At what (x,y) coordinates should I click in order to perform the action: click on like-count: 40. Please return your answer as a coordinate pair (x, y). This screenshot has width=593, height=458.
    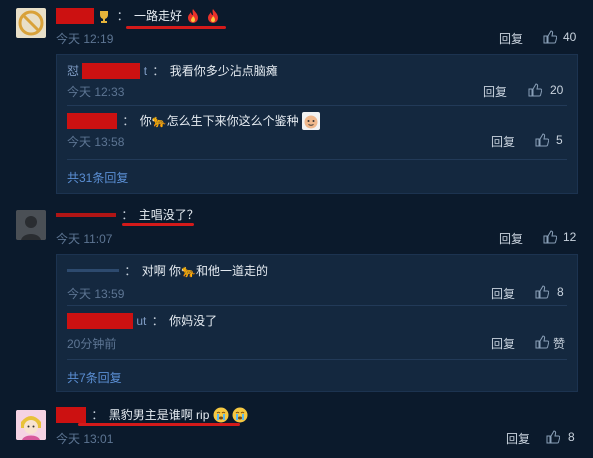
    Looking at the image, I should click on (570, 37).